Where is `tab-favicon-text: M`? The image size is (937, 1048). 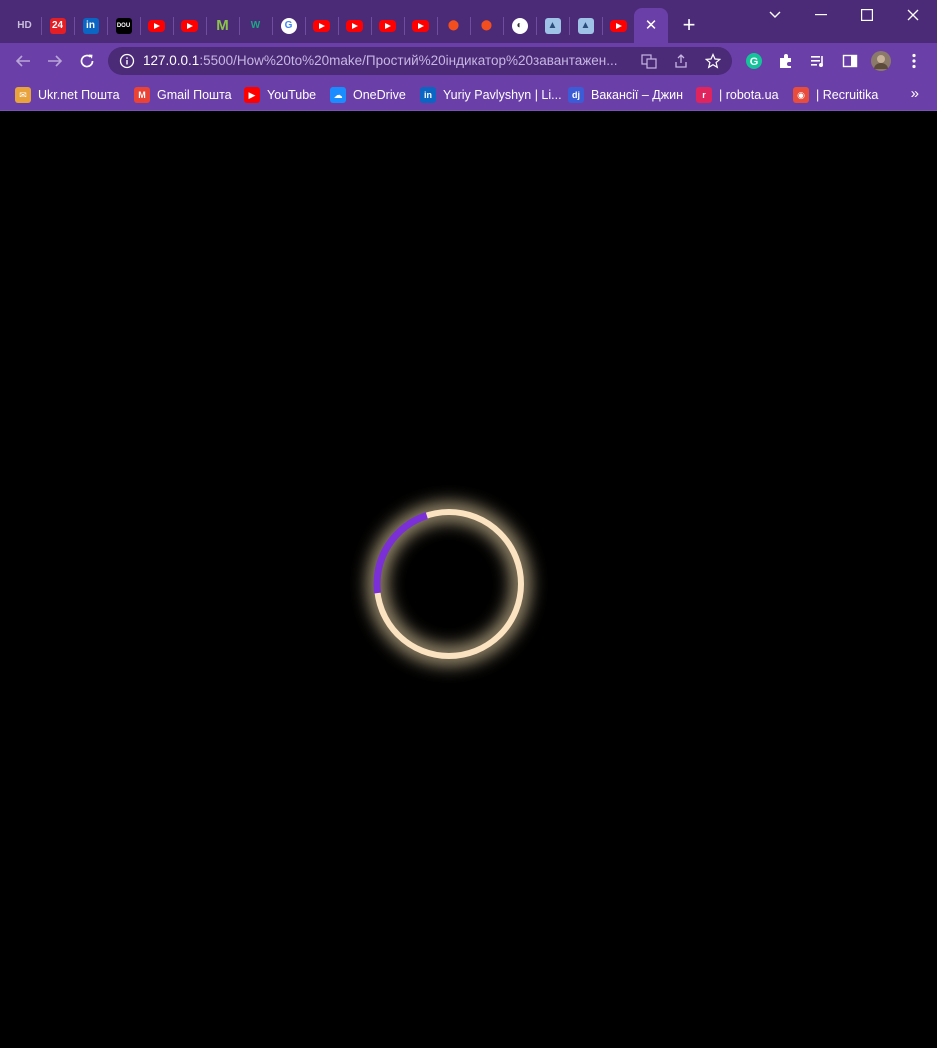 tab-favicon-text: M is located at coordinates (222, 25).